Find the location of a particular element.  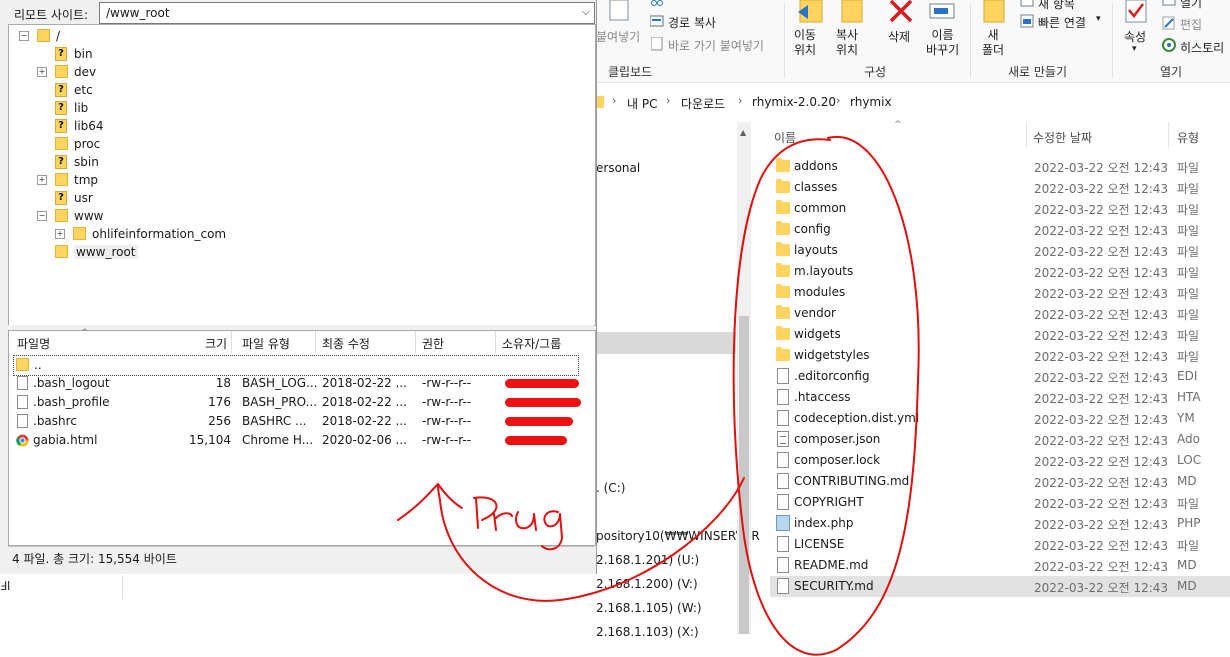

file-row: modules 2022-03-22 오전 12:43 파일 is located at coordinates (1000, 292).